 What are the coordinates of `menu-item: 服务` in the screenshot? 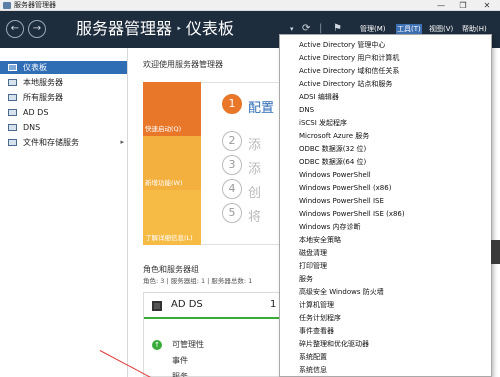 It's located at (306, 279).